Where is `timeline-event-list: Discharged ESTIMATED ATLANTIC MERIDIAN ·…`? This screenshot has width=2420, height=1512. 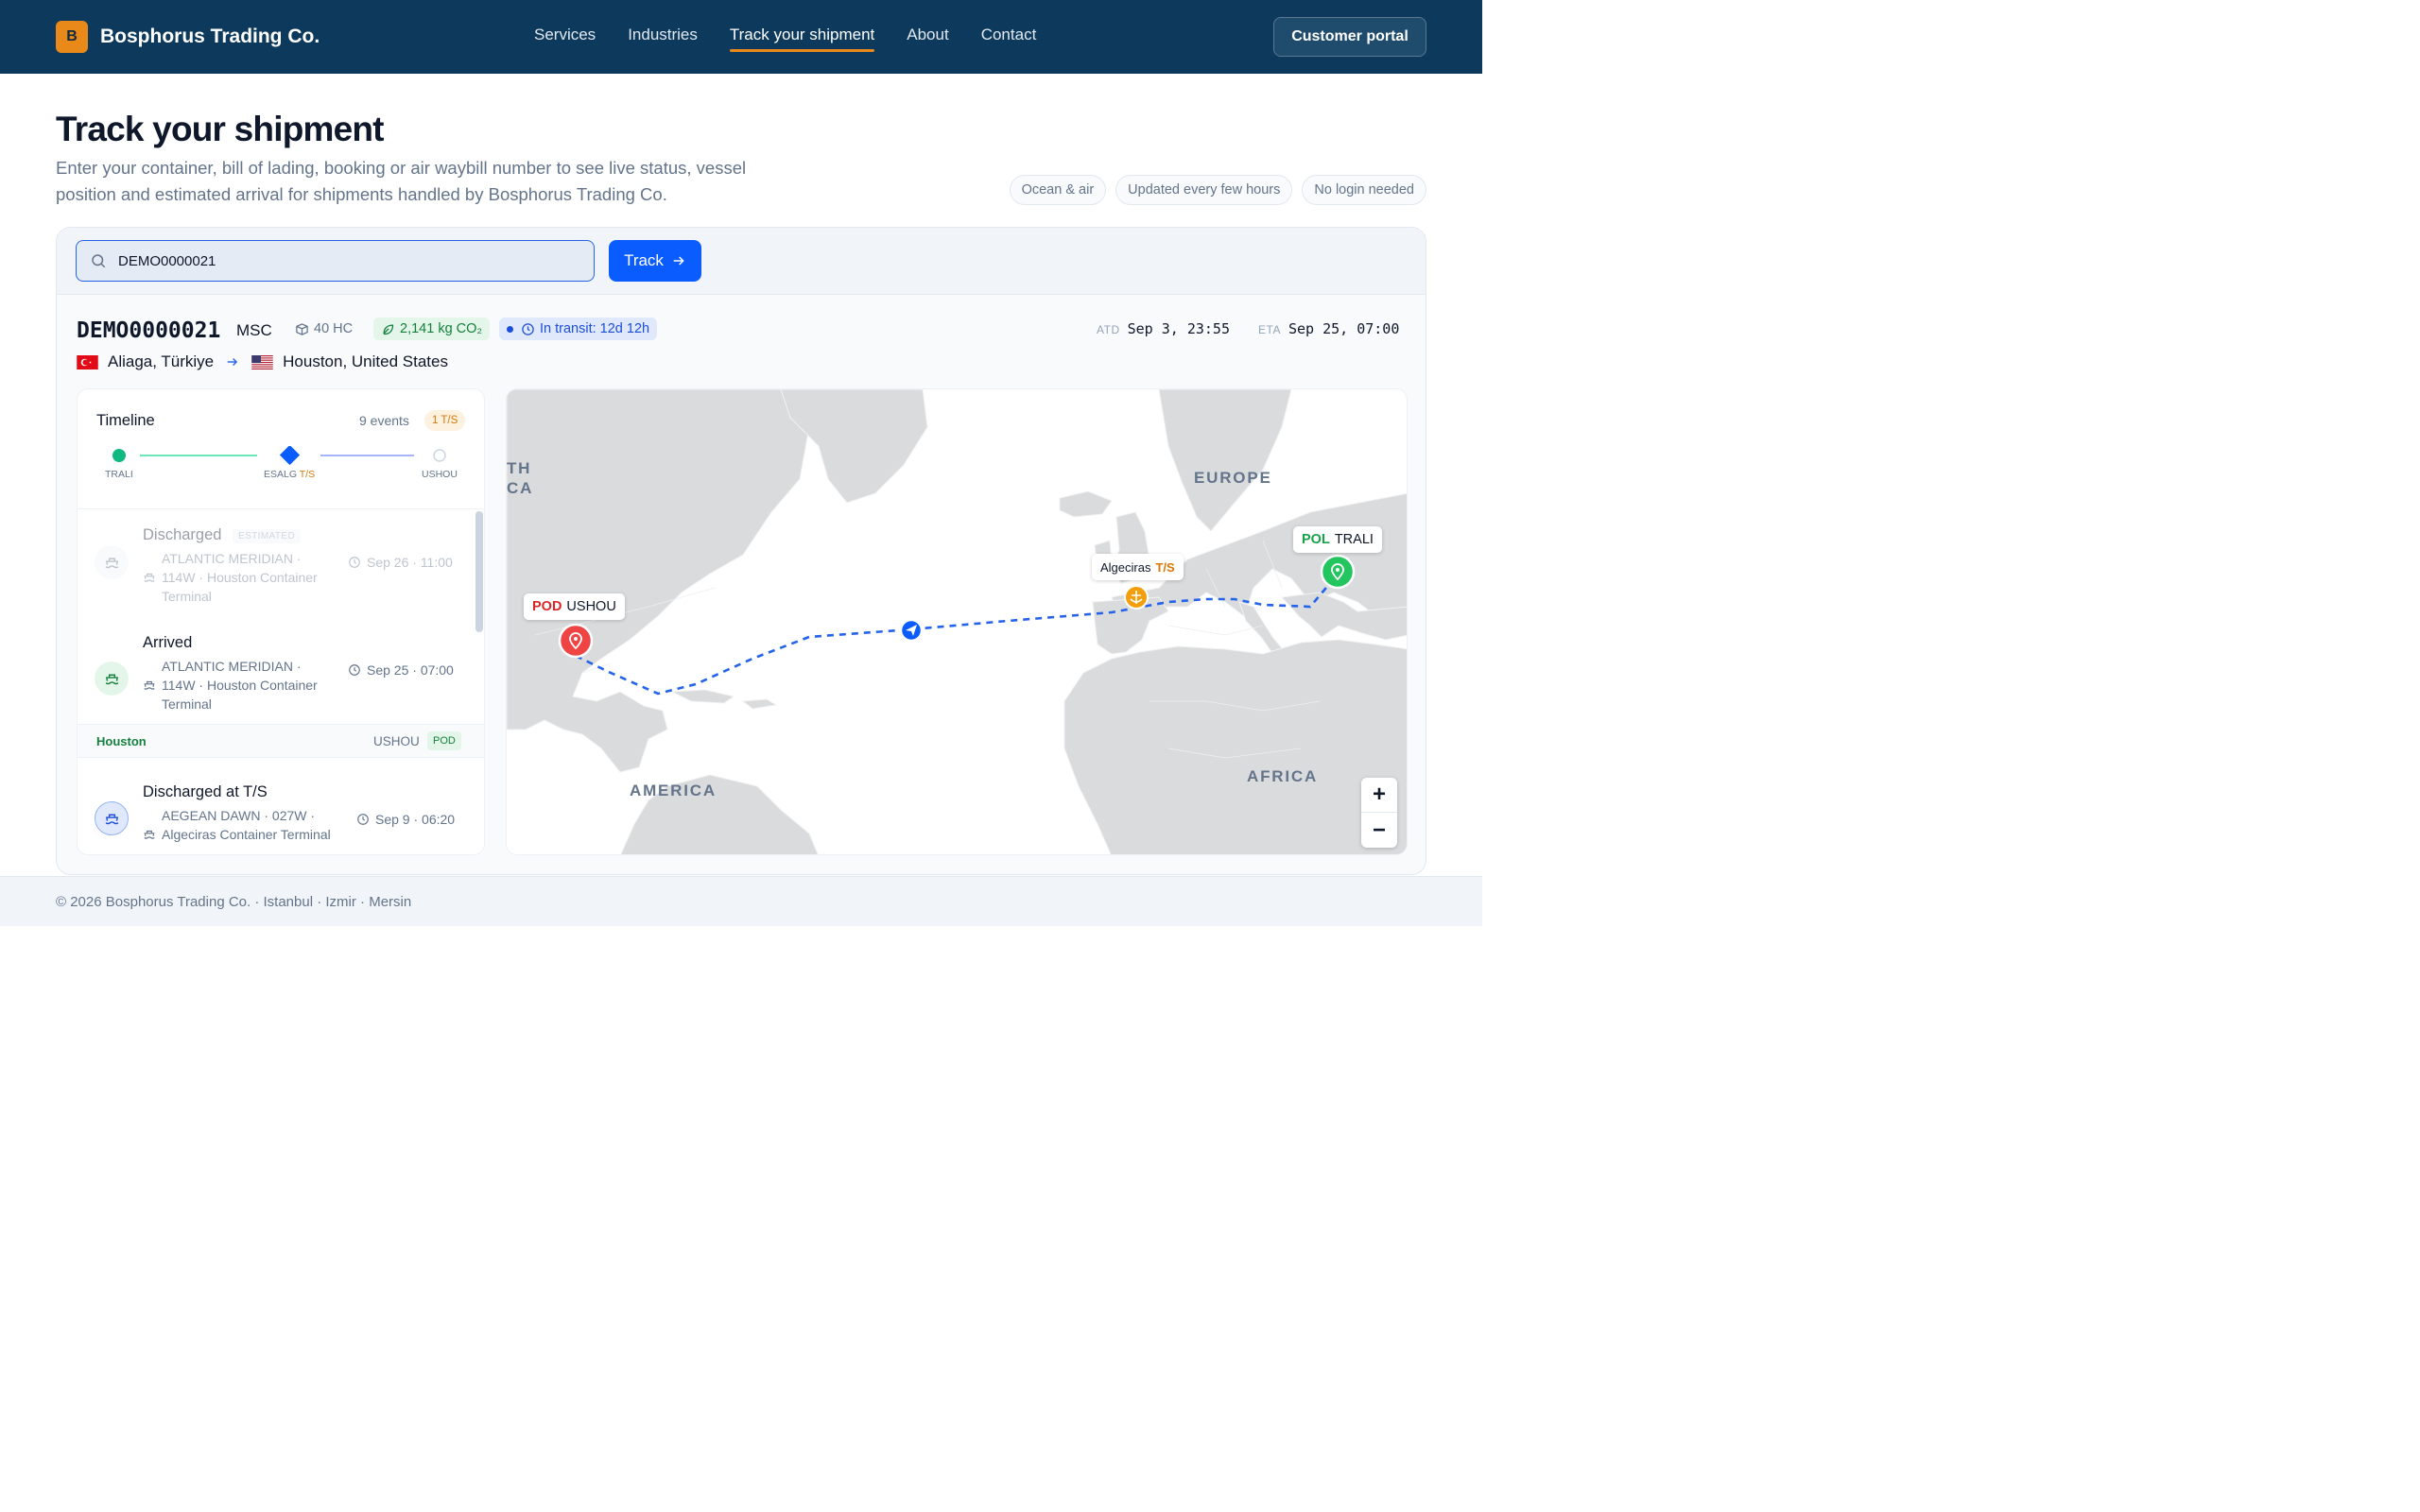
timeline-event-list: Discharged ESTIMATED ATLANTIC MERIDIAN ·… is located at coordinates (281, 681).